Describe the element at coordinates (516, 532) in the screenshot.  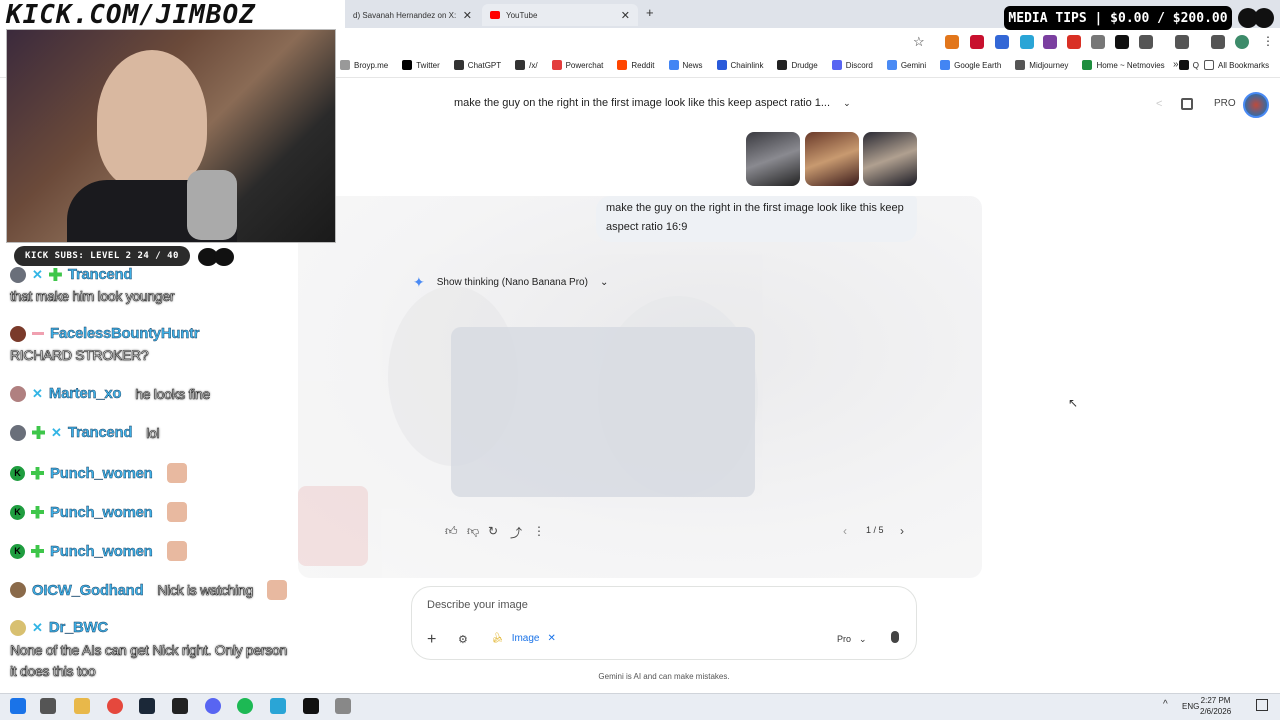
I see `share-icon: ⤴` at that location.